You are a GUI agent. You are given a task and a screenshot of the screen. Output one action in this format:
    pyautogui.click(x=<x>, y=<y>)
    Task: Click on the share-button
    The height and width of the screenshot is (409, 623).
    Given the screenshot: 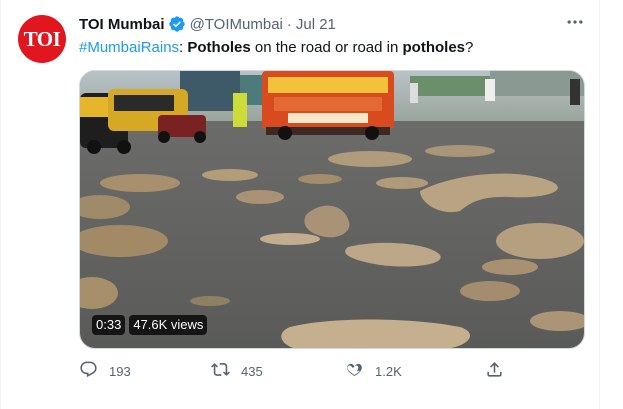 What is the action you would take?
    pyautogui.click(x=494, y=371)
    